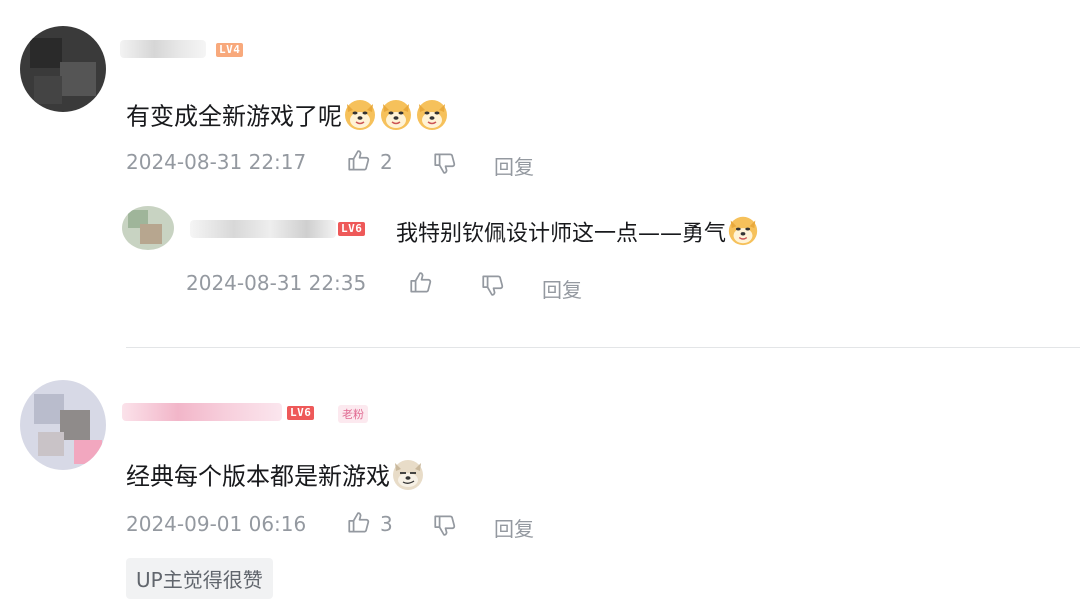  What do you see at coordinates (276, 477) in the screenshot?
I see `comment-text: 经典每个版本都是新游戏` at bounding box center [276, 477].